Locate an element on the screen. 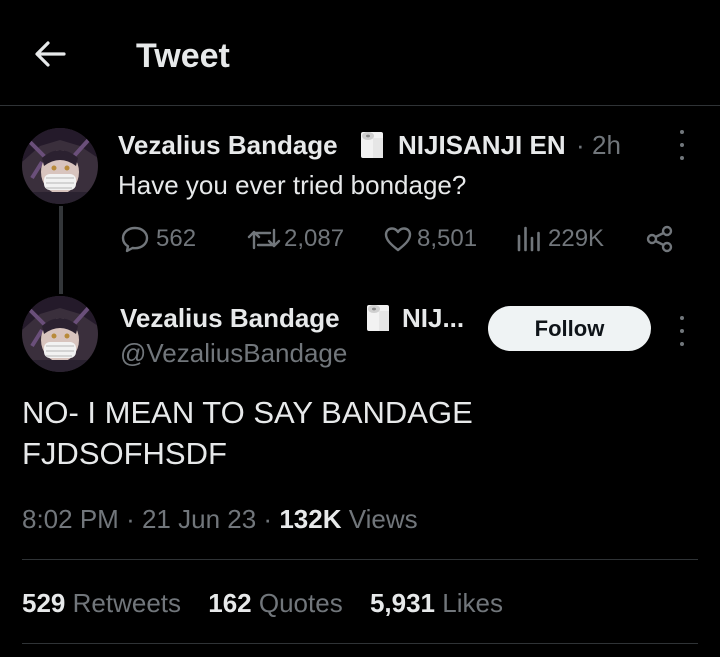 The width and height of the screenshot is (720, 657). retweets-label: Retweets is located at coordinates (127, 603).